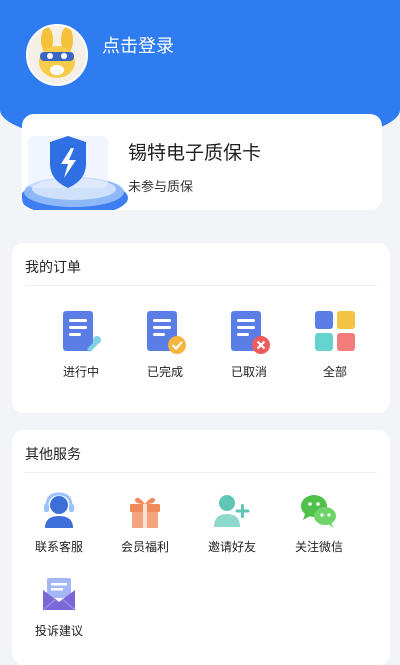 The height and width of the screenshot is (665, 400). What do you see at coordinates (59, 594) in the screenshot?
I see `feedback-mail-icon` at bounding box center [59, 594].